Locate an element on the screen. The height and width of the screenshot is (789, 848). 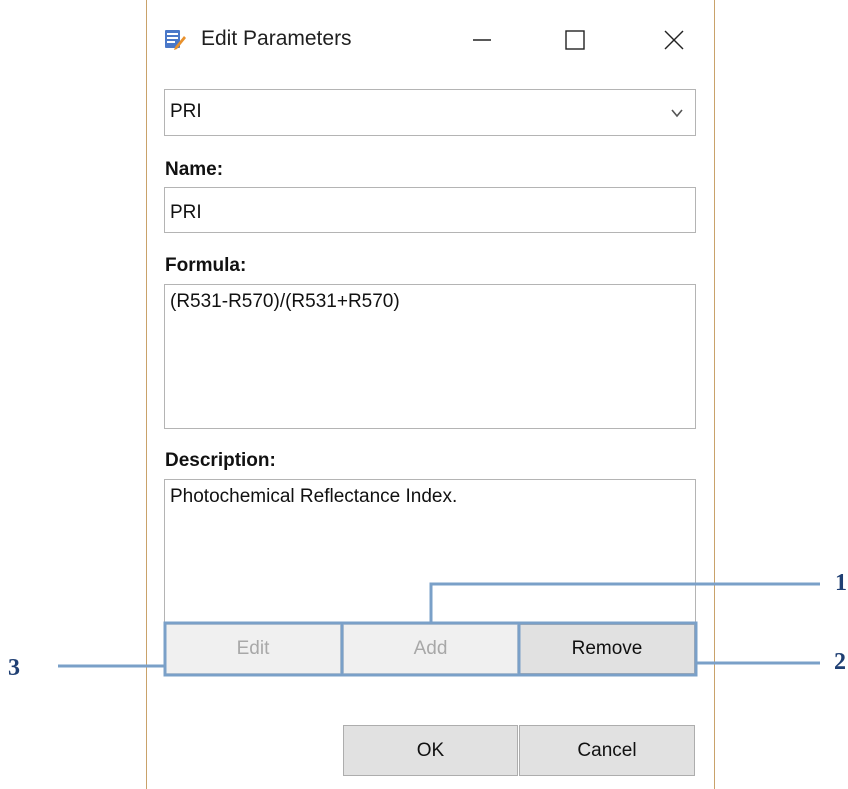
description-label: Description: is located at coordinates (220, 460).